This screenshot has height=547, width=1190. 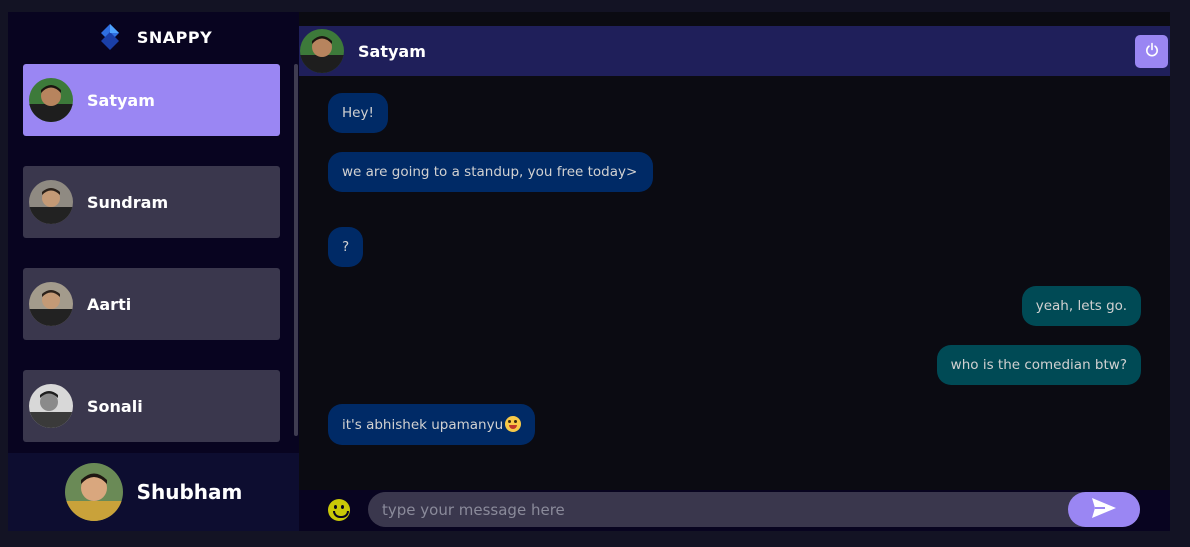 I want to click on contact-sonali: Sonali, so click(x=151, y=406).